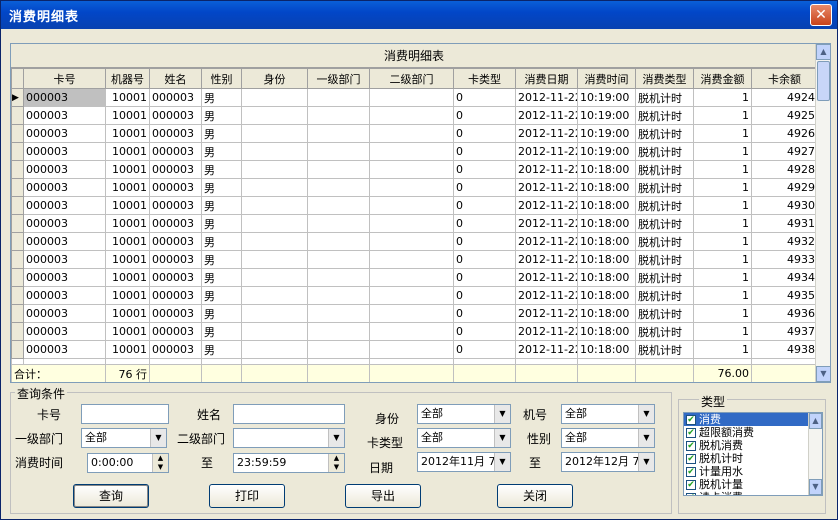 This screenshot has height=520, width=838. I want to click on cell-balance: 4928, so click(784, 169).